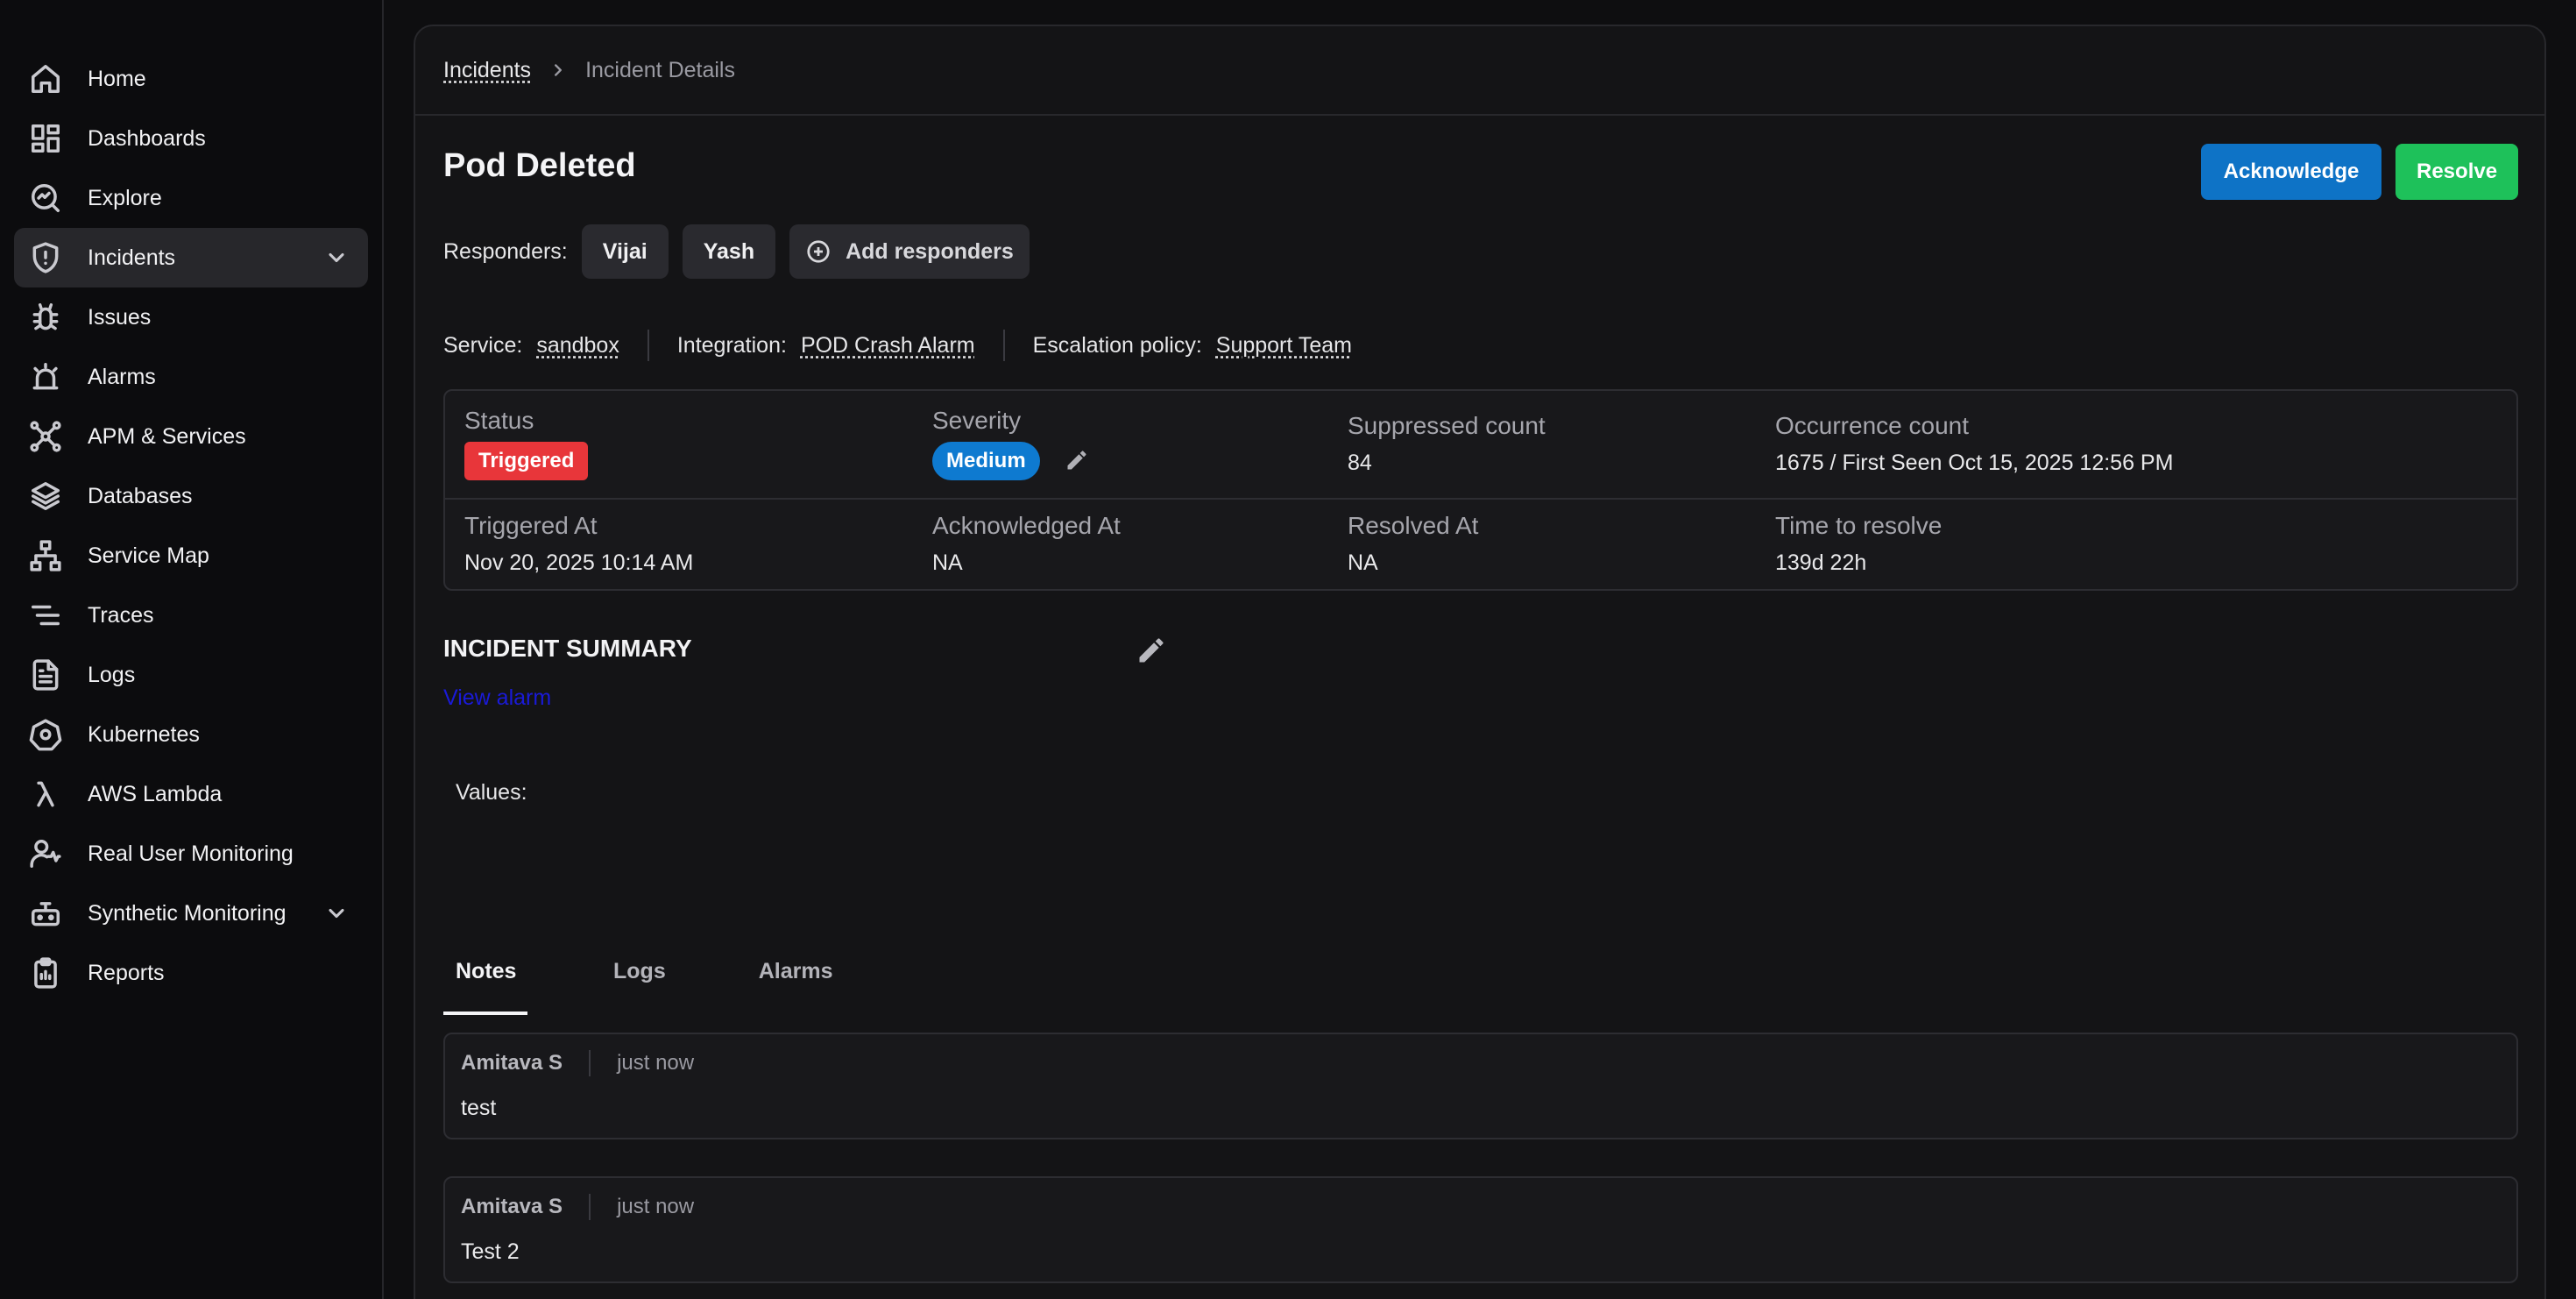 Image resolution: width=2576 pixels, height=1299 pixels. I want to click on sidebar-item-home: Home, so click(191, 79).